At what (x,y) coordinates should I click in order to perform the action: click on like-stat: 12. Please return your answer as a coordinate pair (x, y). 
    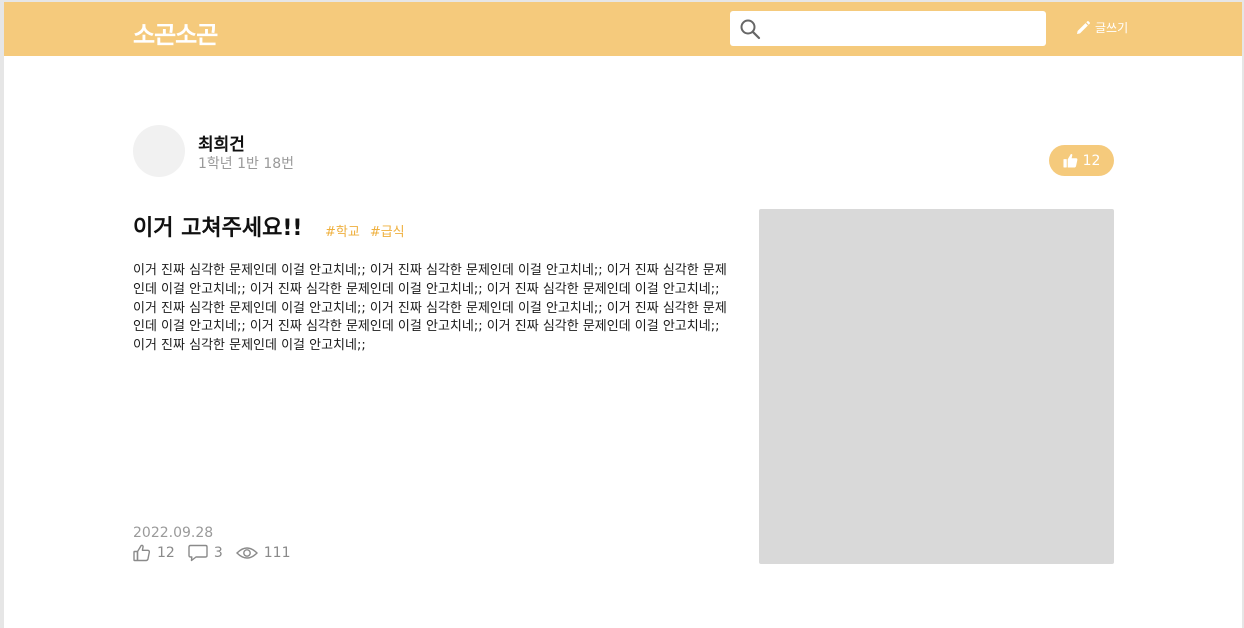
    Looking at the image, I should click on (154, 553).